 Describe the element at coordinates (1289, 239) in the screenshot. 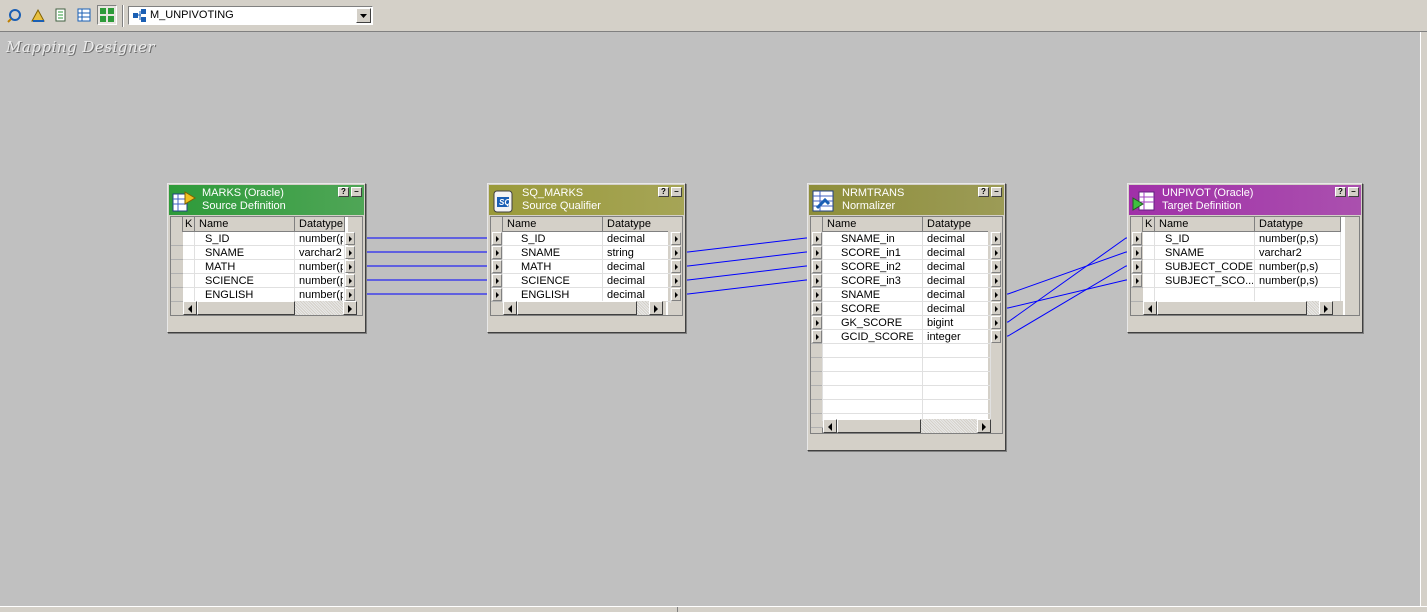

I see `port-datatype: number(p,s)` at that location.